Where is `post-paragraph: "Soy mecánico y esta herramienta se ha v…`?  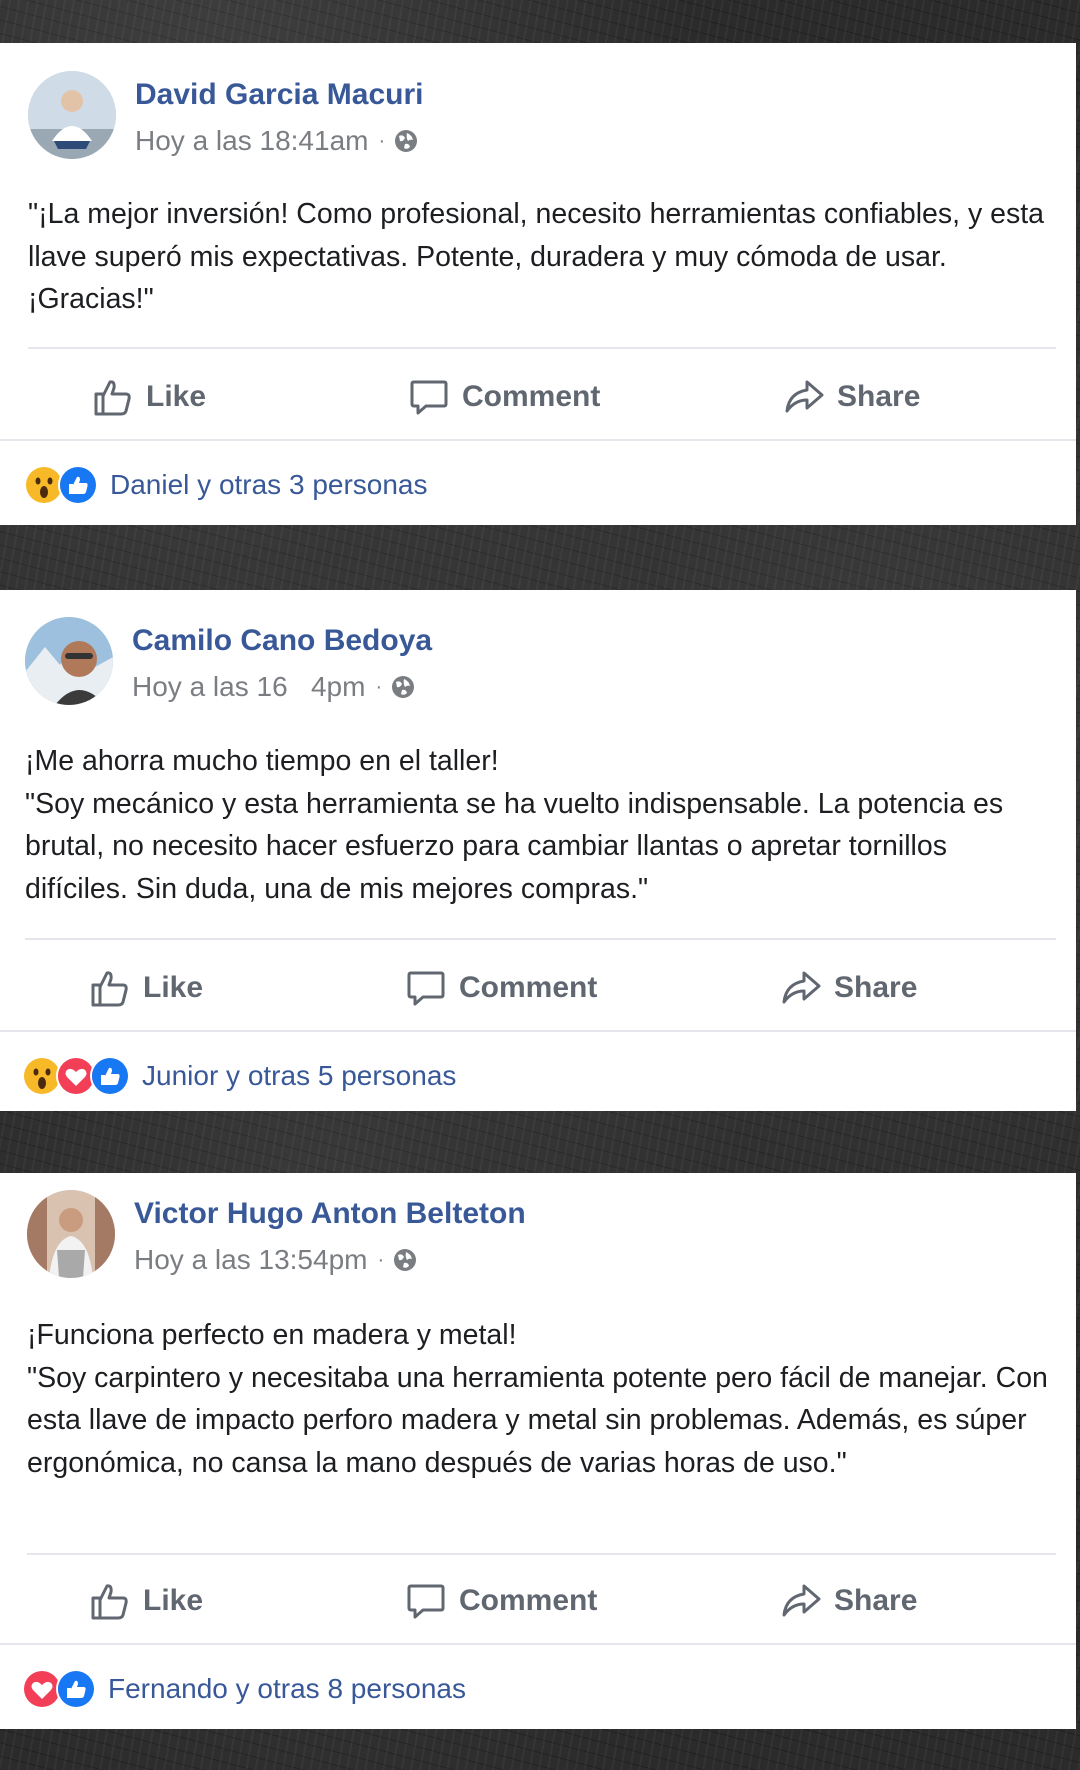
post-paragraph: "Soy mecánico y esta herramienta se ha v… is located at coordinates (514, 846).